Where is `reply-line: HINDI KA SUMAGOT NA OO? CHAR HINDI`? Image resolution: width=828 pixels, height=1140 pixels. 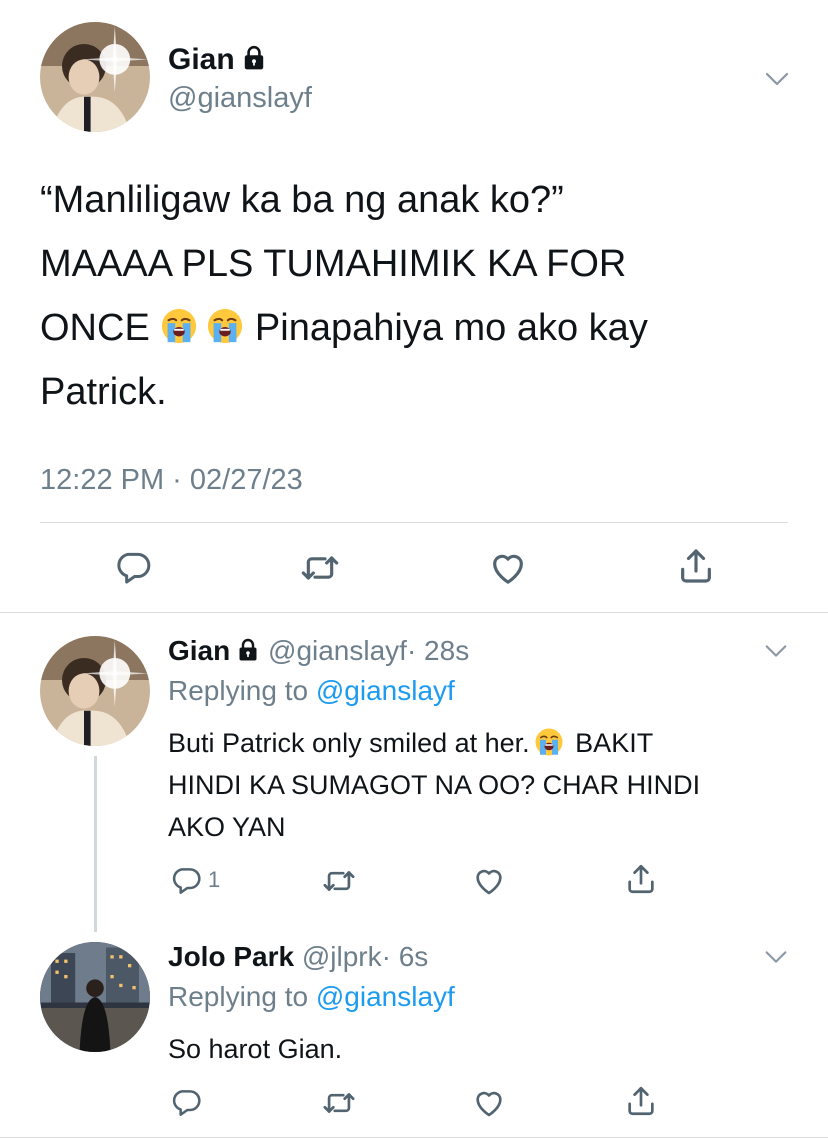
reply-line: HINDI KA SUMAGOT NA OO? CHAR HINDI is located at coordinates (434, 785).